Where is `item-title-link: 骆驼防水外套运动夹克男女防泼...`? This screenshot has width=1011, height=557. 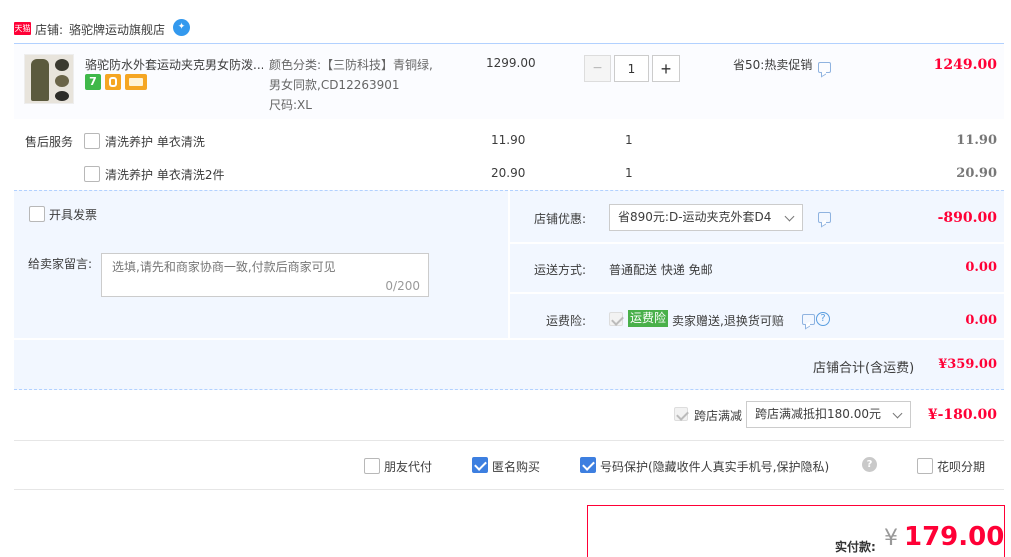
item-title-link: 骆驼防水外套运动夹克男女防泼... is located at coordinates (174, 64).